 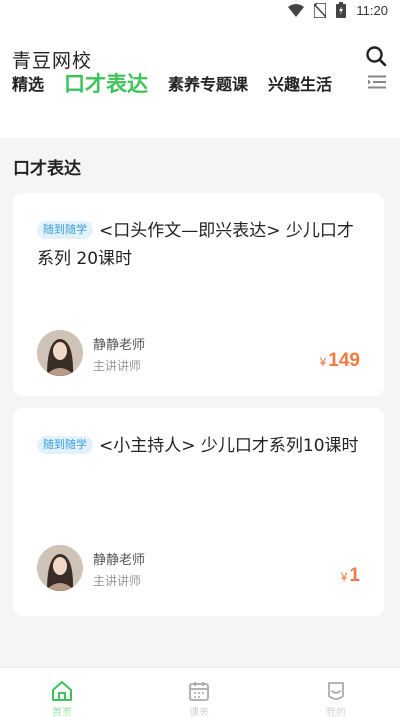 I want to click on course-title: 随到随学 <口头作文—即兴表达> 少儿口才系列 20课时, so click(x=202, y=245).